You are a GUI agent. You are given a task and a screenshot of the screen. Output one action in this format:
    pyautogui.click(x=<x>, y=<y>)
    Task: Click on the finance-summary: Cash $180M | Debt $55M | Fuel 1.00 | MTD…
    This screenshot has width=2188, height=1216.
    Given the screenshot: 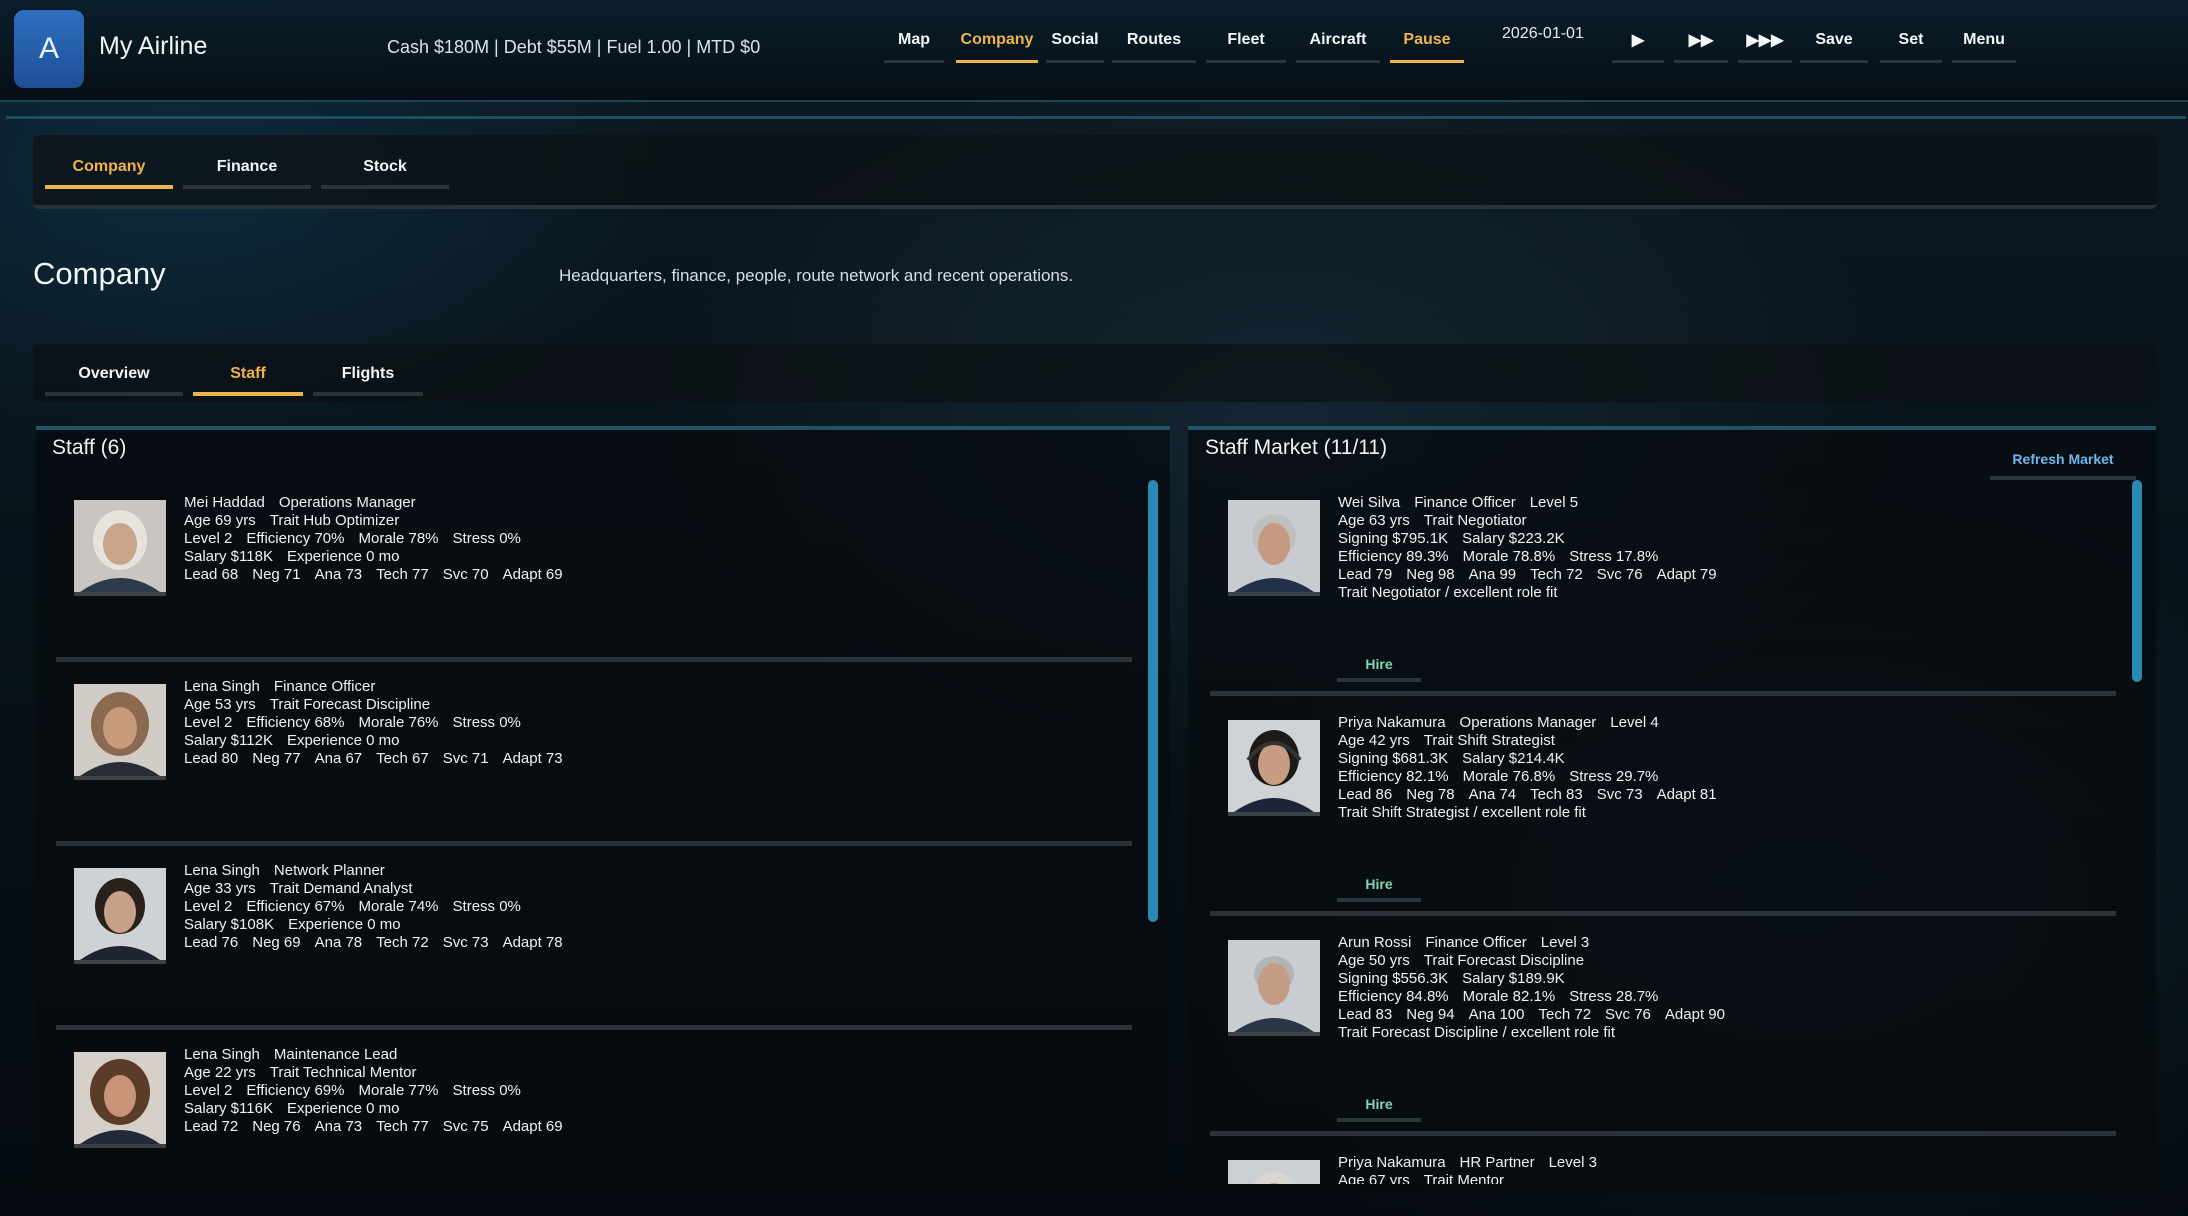 What is the action you would take?
    pyautogui.click(x=574, y=47)
    